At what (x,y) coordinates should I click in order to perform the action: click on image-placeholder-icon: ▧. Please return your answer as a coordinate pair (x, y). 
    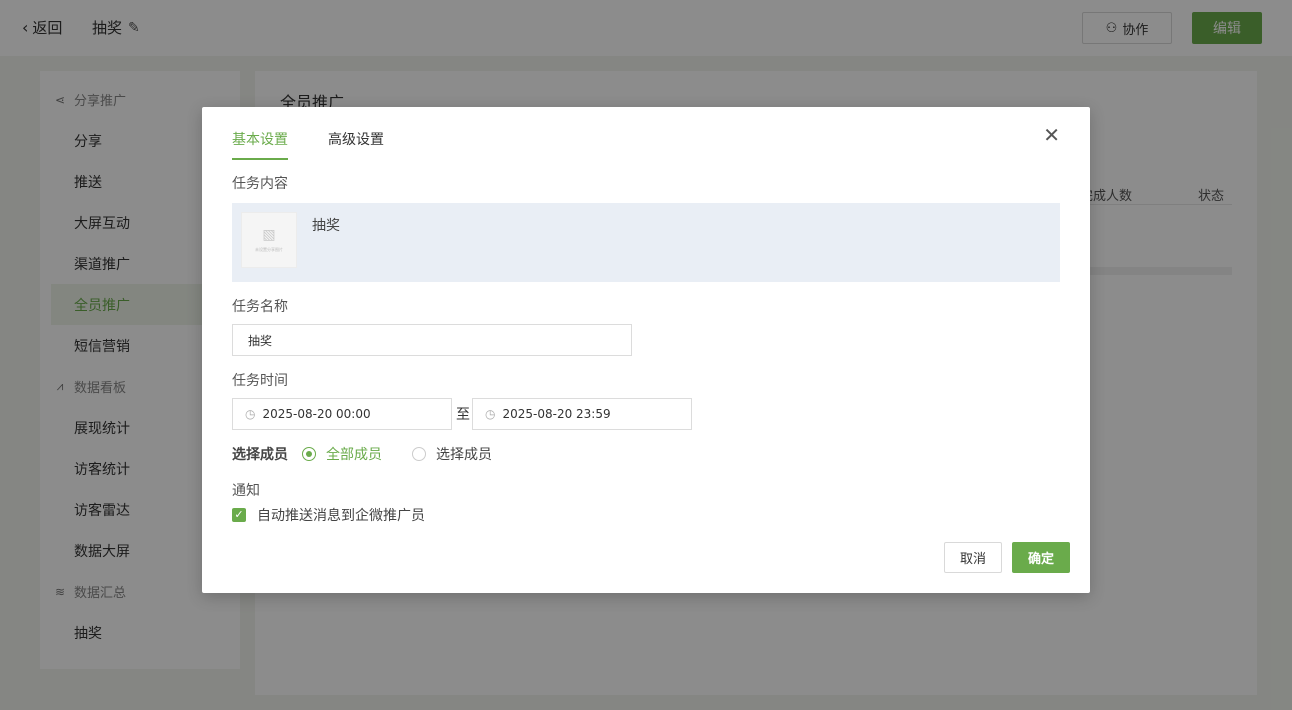
    Looking at the image, I should click on (269, 235).